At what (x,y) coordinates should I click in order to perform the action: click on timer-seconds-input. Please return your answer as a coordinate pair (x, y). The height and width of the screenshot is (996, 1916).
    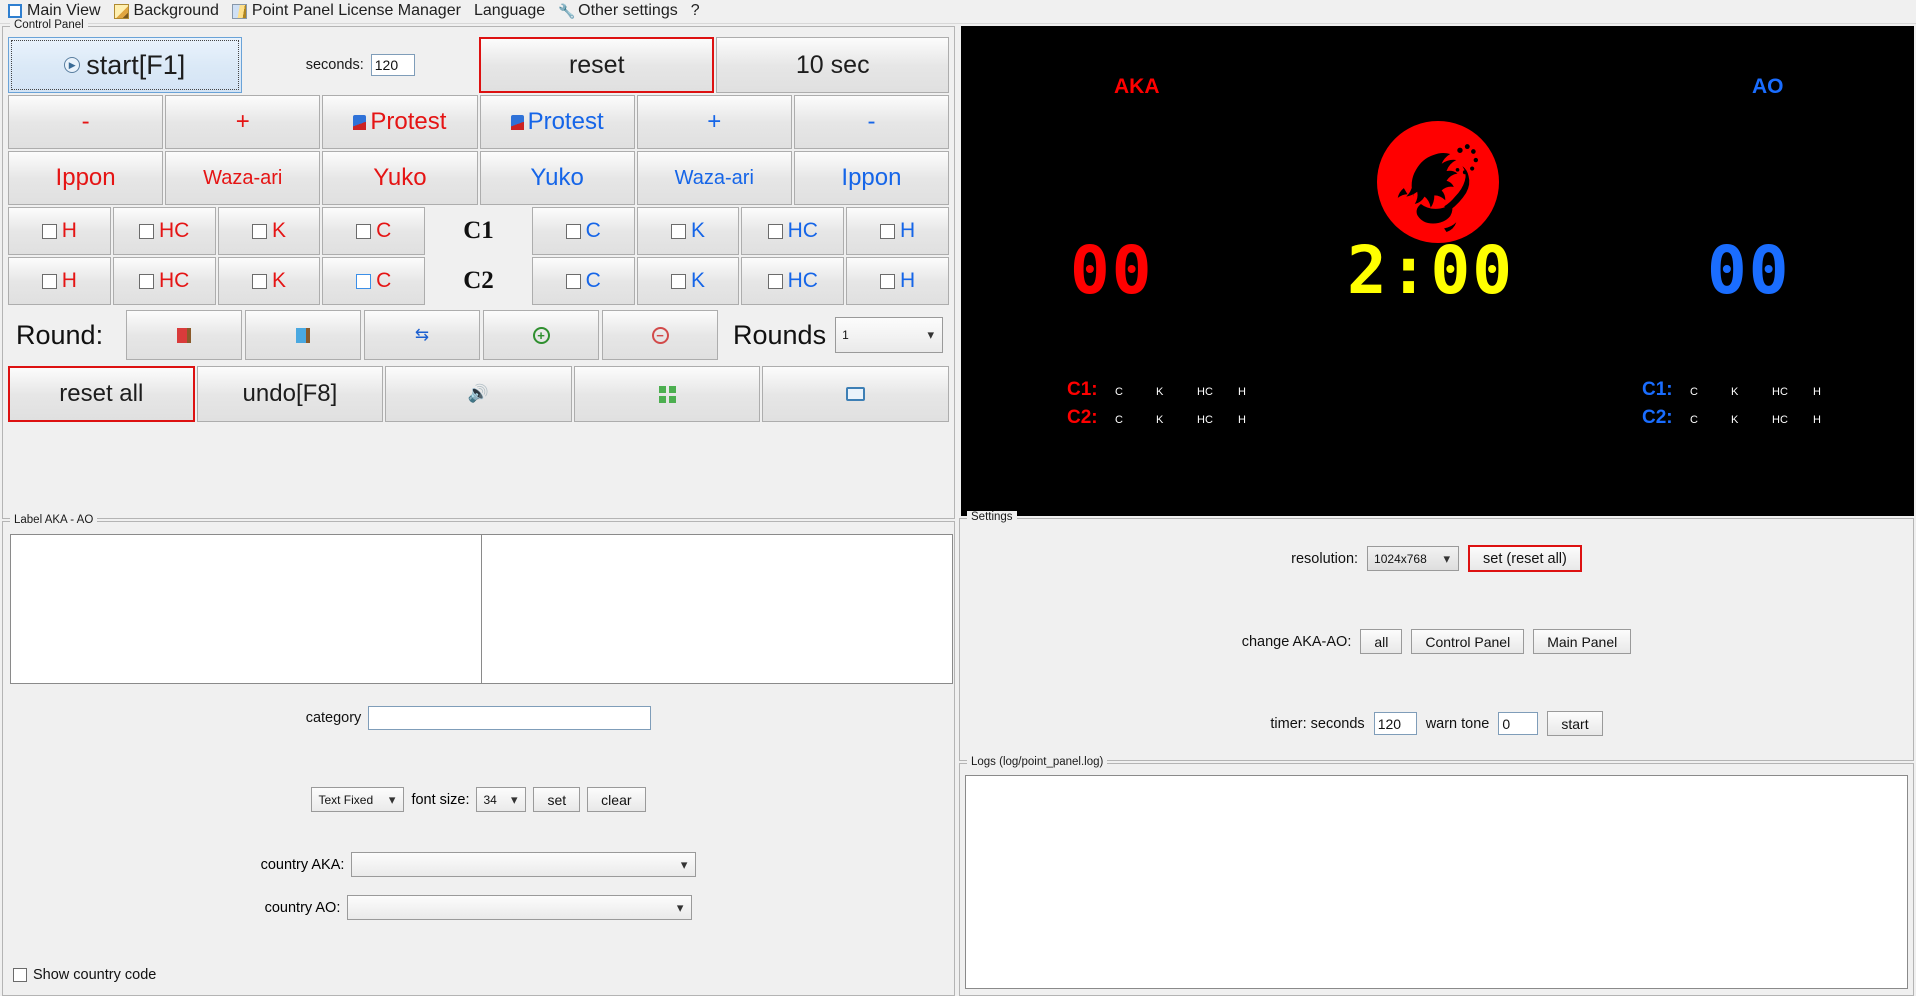
    Looking at the image, I should click on (1395, 723).